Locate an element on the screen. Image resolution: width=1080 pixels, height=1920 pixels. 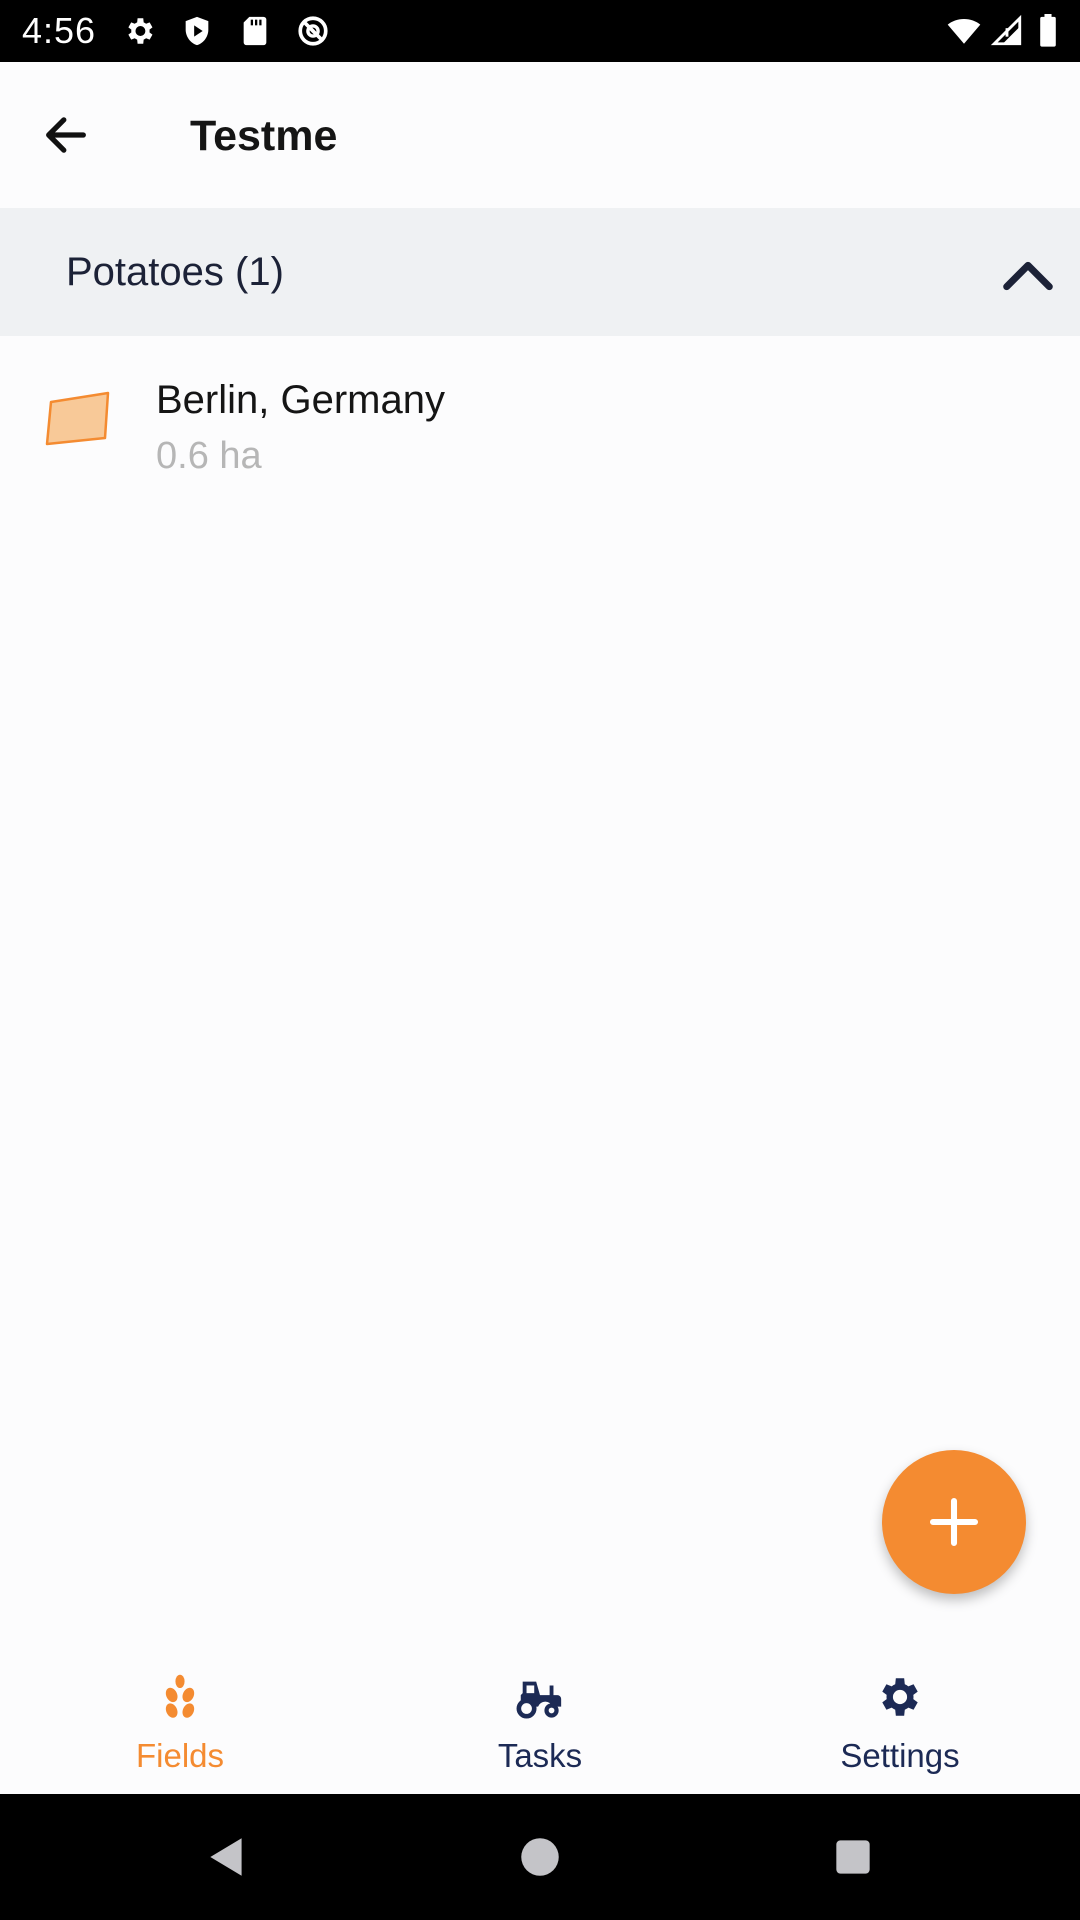
group-title: Potatoes (1) is located at coordinates (175, 272).